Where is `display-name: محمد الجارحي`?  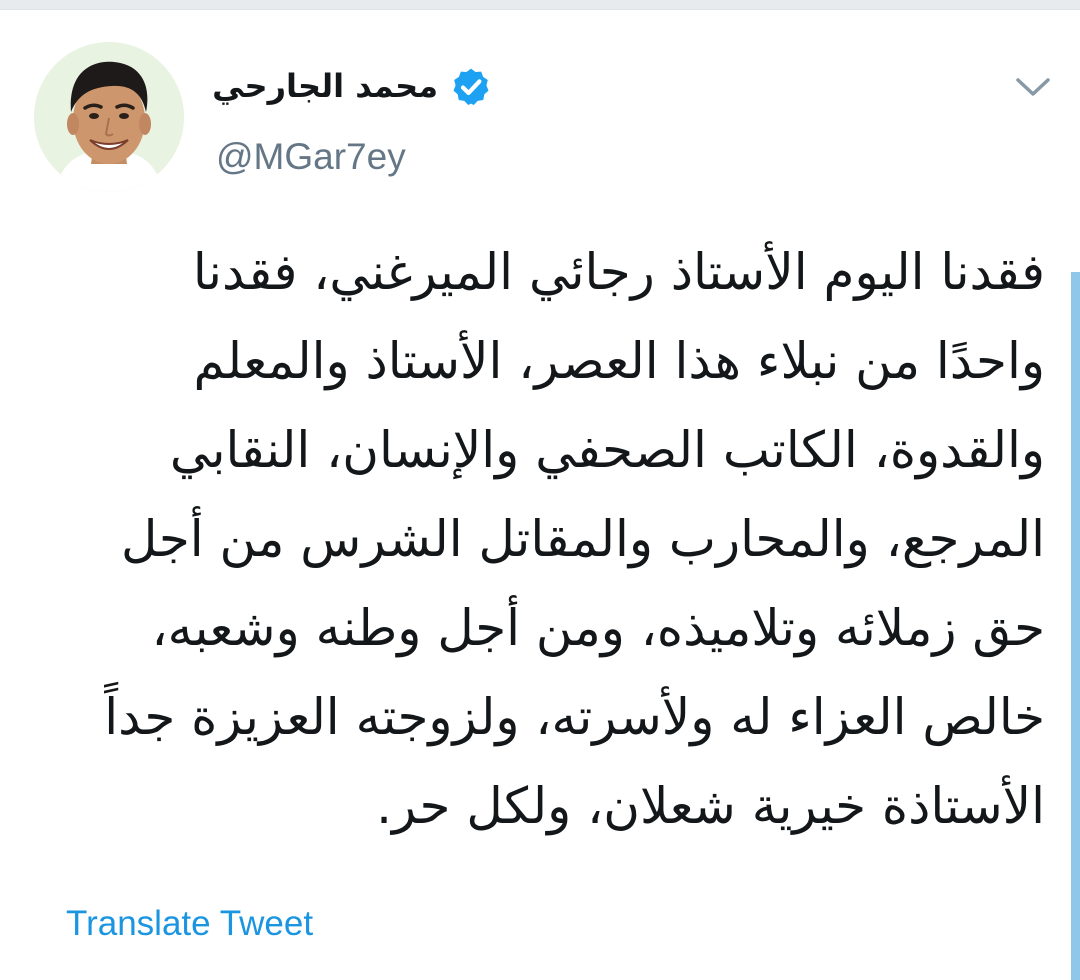 display-name: محمد الجارحي is located at coordinates (325, 86).